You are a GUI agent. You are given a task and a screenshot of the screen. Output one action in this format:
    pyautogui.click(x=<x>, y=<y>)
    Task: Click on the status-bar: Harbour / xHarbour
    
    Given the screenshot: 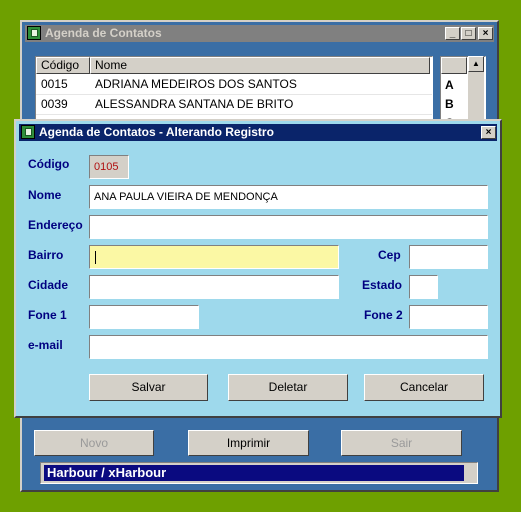 What is the action you would take?
    pyautogui.click(x=259, y=473)
    